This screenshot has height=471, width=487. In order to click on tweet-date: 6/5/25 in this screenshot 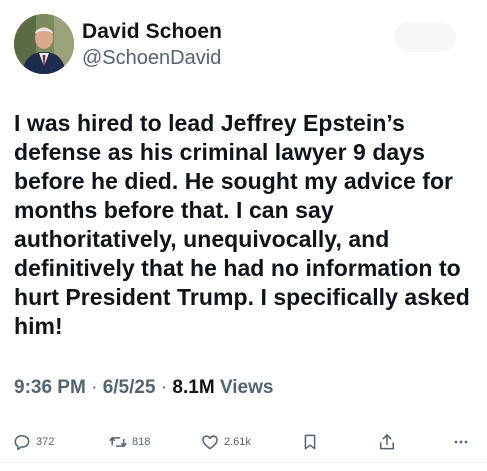, I will do `click(129, 387)`.